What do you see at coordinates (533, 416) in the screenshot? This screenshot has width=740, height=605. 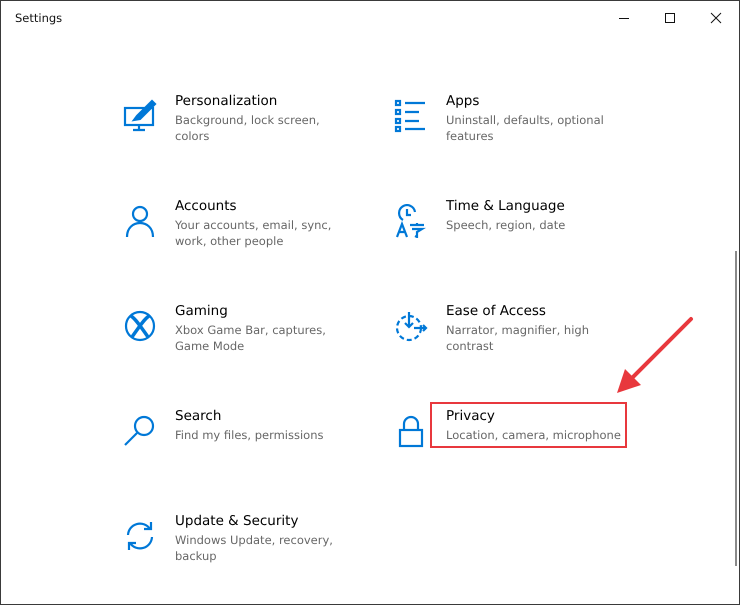 I see `category-title: Privacy` at bounding box center [533, 416].